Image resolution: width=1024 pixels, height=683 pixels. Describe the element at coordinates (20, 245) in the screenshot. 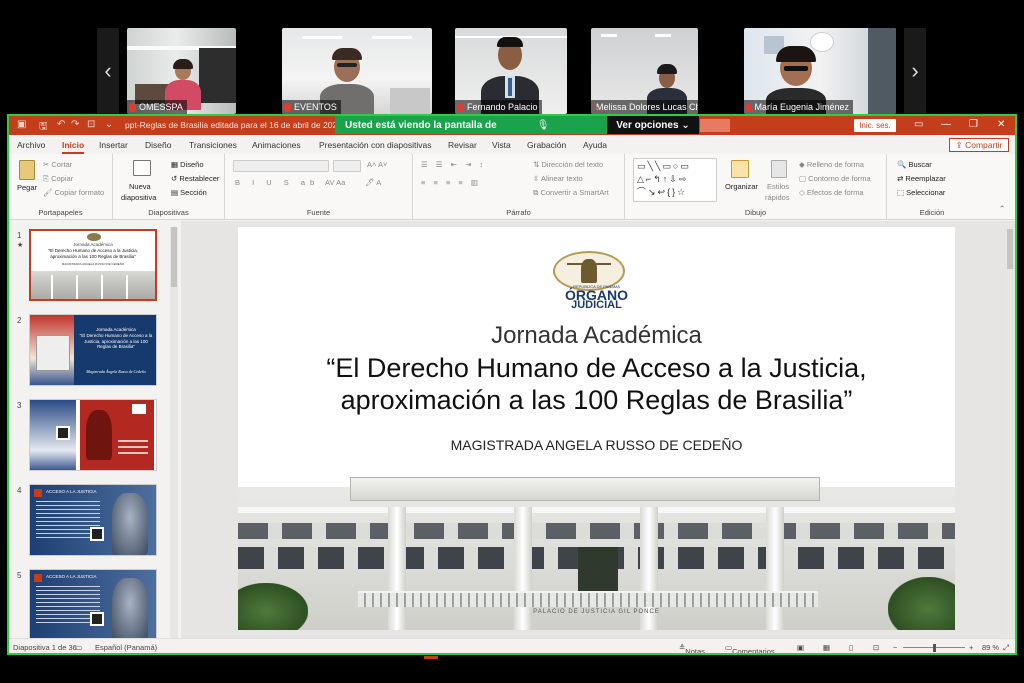

I see `star-icon: ★` at that location.